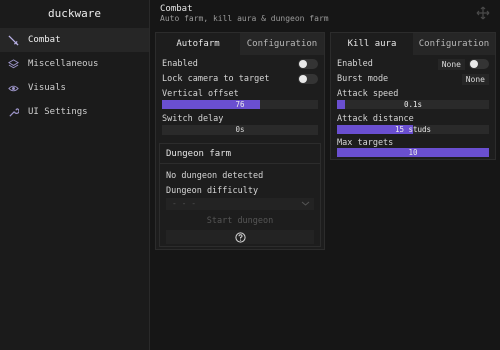 The image size is (500, 350). Describe the element at coordinates (244, 18) in the screenshot. I see `page-subtitle: Auto farm, kill aura & dungeon farm` at that location.